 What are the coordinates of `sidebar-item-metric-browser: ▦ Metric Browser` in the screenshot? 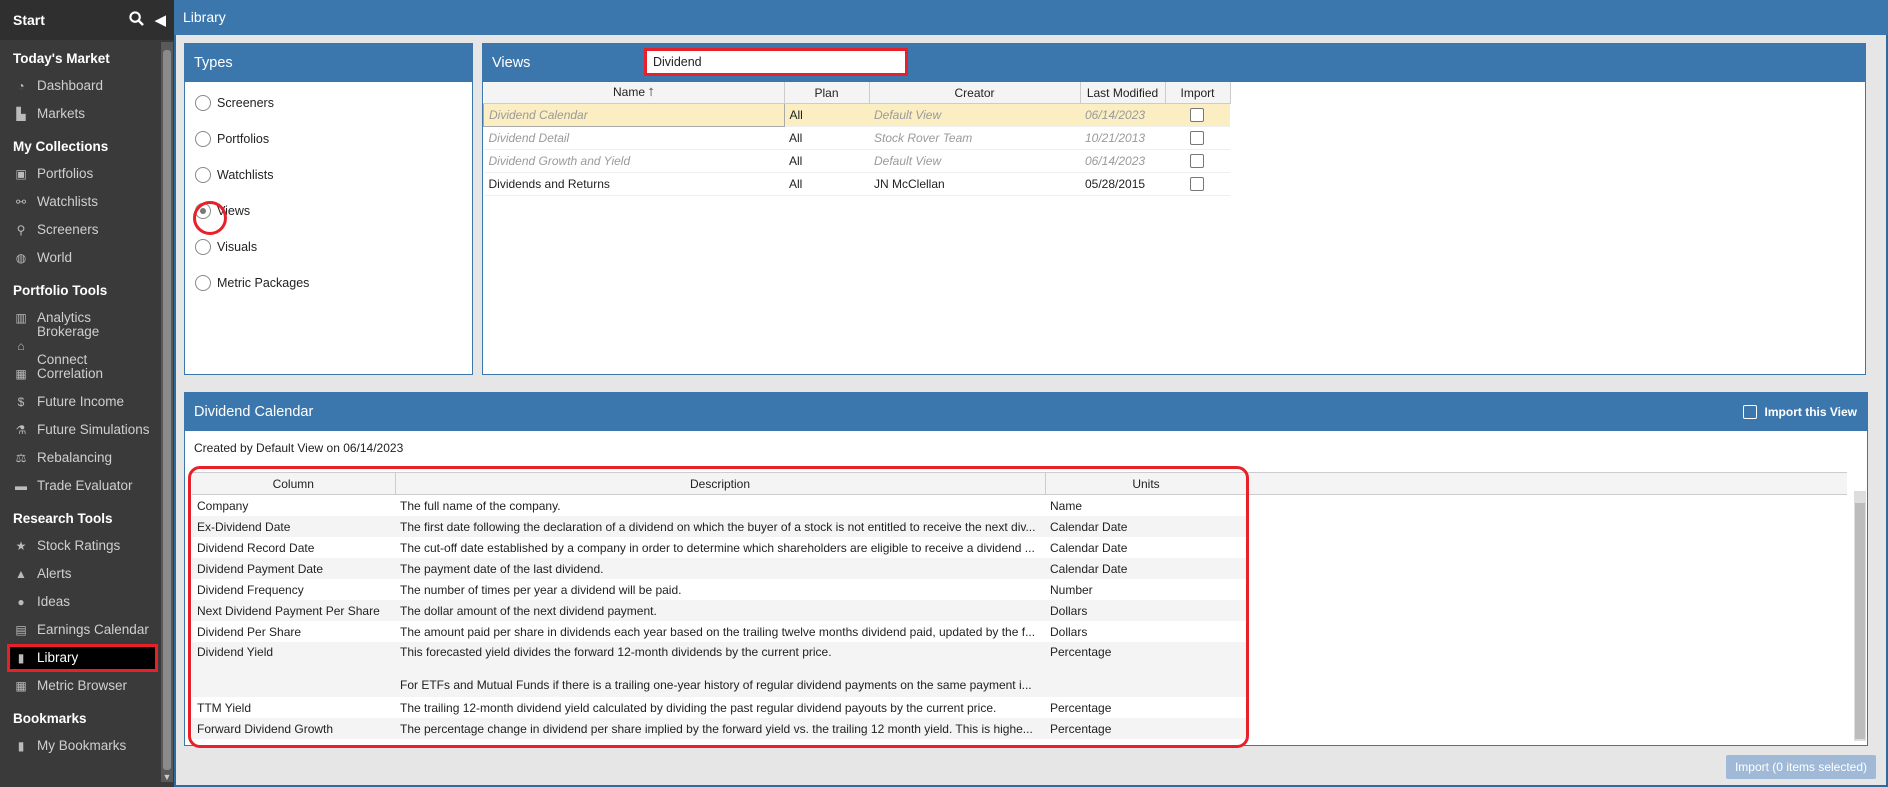 It's located at (76, 686).